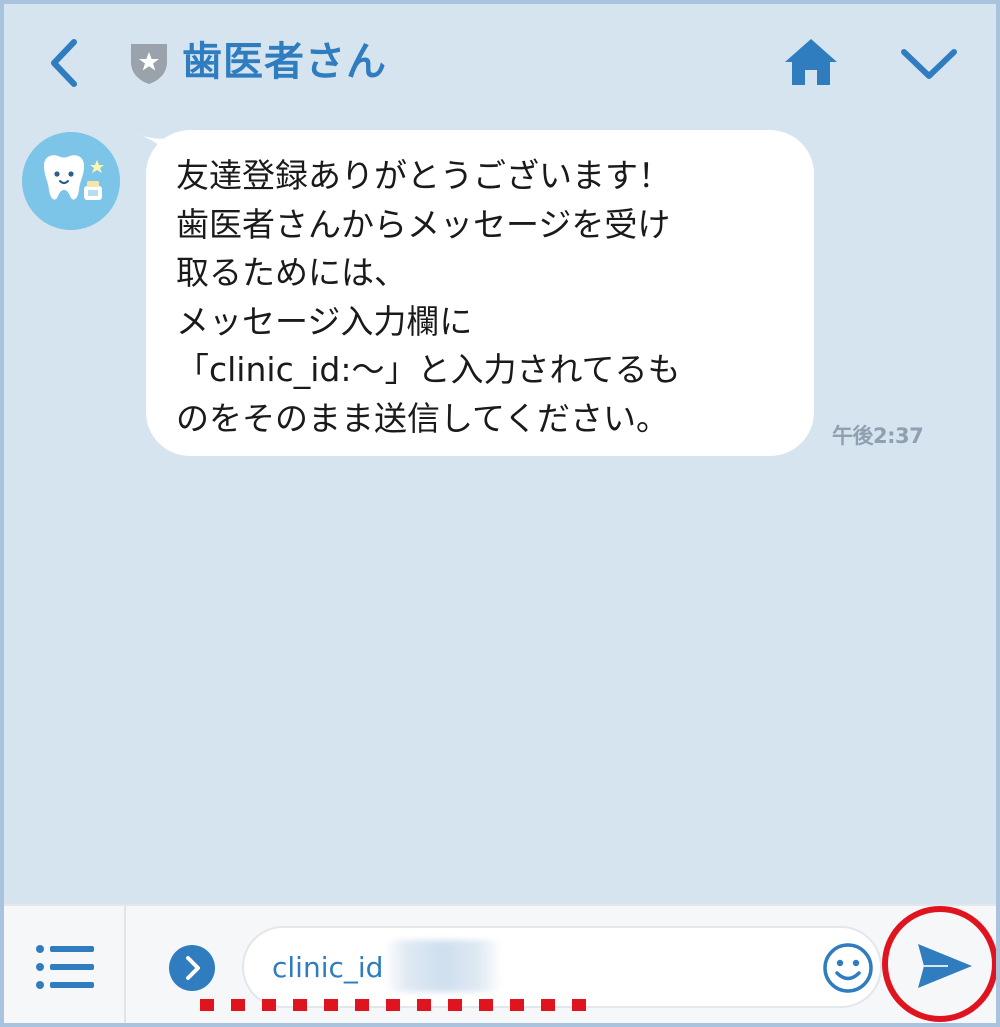 Image resolution: width=1000 pixels, height=1027 pixels. Describe the element at coordinates (64, 63) in the screenshot. I see `chevron-left-icon` at that location.